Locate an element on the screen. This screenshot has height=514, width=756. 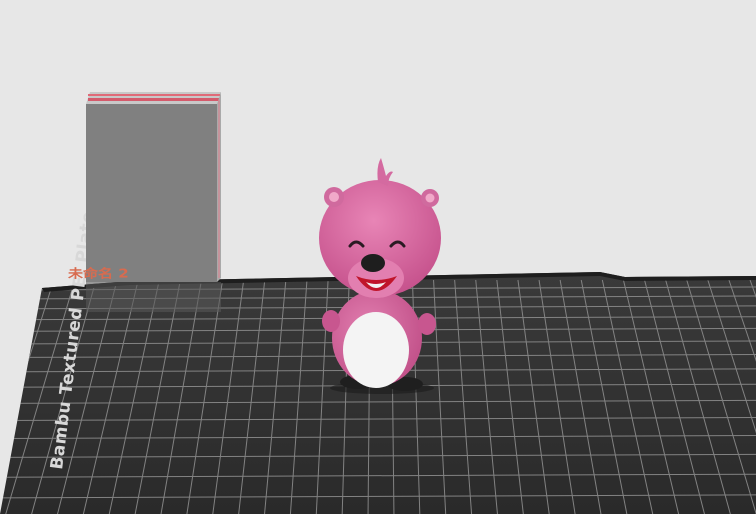
svg-text: 未命名 2 is located at coordinates (98, 273).